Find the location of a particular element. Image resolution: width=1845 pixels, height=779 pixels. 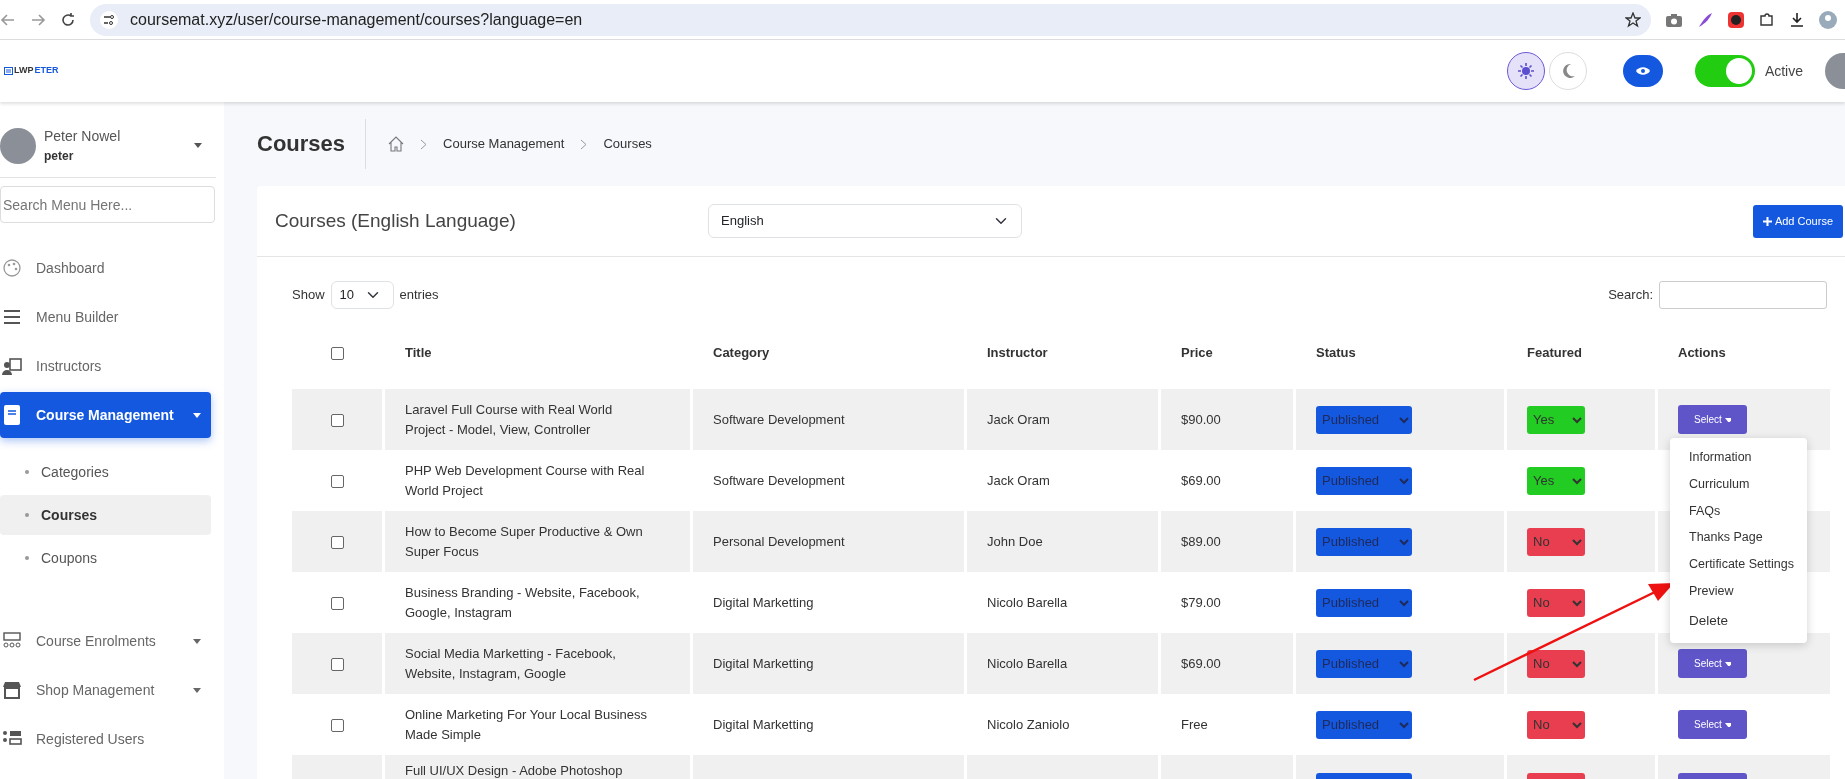

sidebar-item: Menu Builder is located at coordinates (105, 317).